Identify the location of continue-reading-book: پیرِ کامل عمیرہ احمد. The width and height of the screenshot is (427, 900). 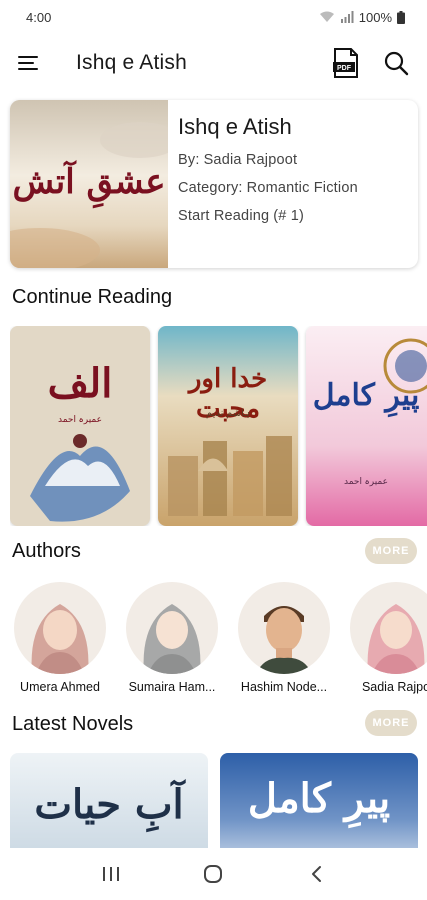
(366, 426).